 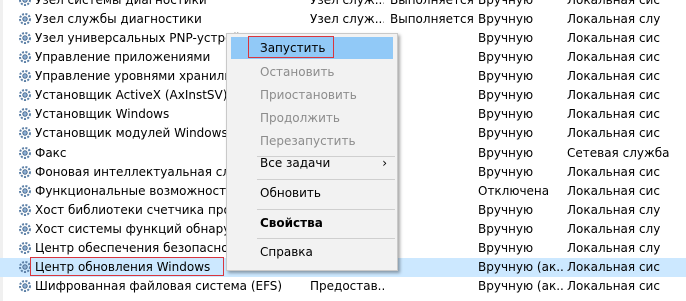 What do you see at coordinates (618, 153) in the screenshot?
I see `service-logon: Сетевая служба` at bounding box center [618, 153].